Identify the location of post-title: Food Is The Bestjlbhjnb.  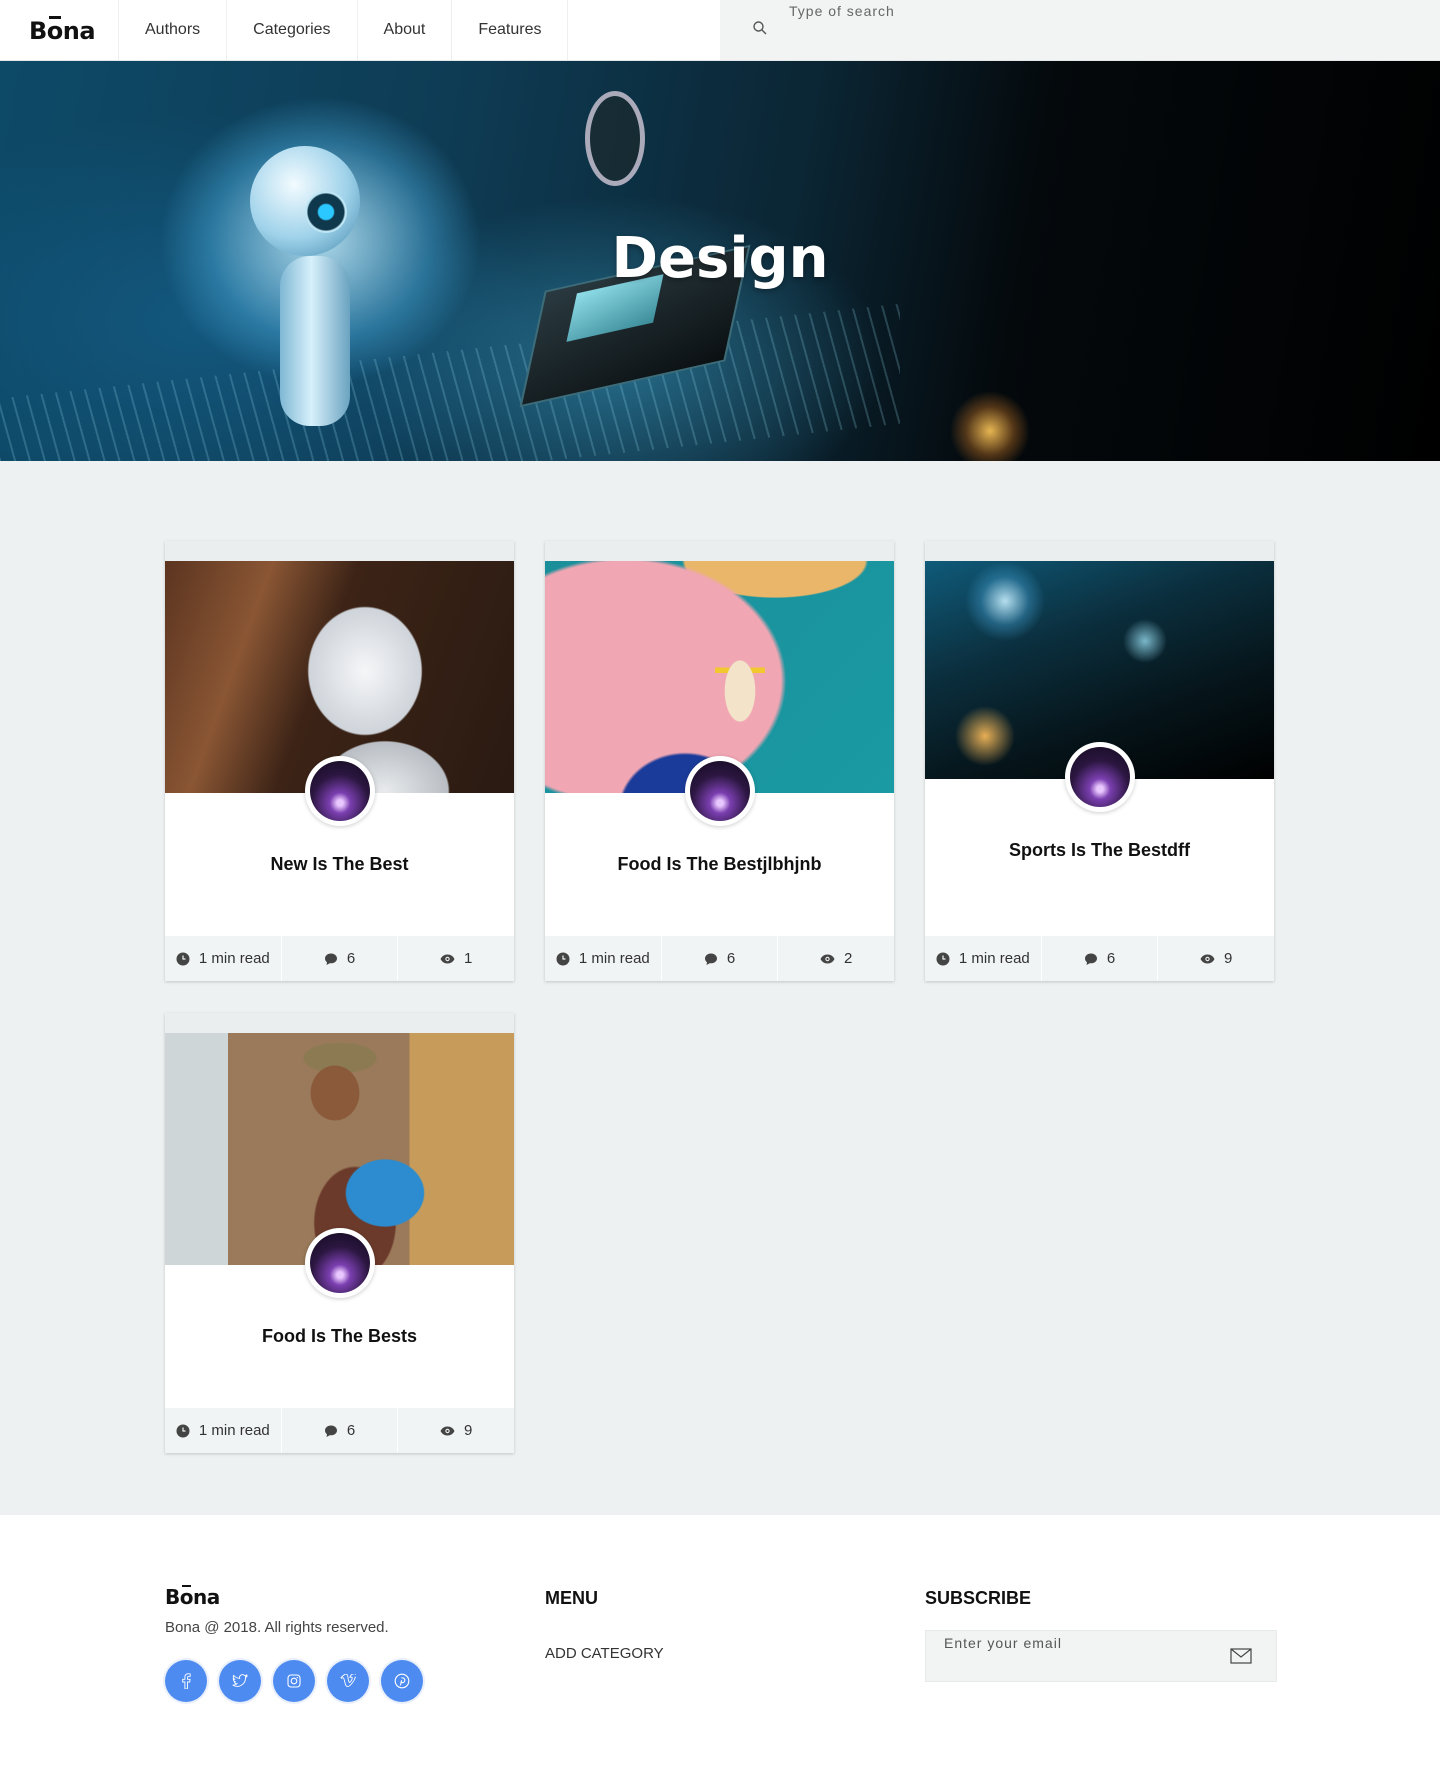
(719, 864).